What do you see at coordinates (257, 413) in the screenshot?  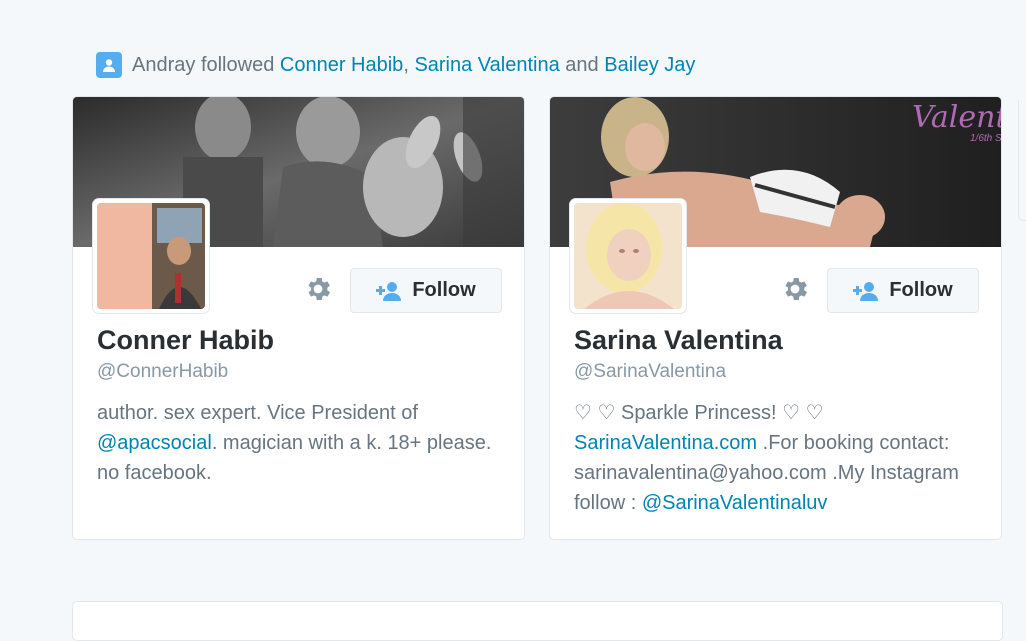 I see `bio-text: author. sex expert. Vice President of` at bounding box center [257, 413].